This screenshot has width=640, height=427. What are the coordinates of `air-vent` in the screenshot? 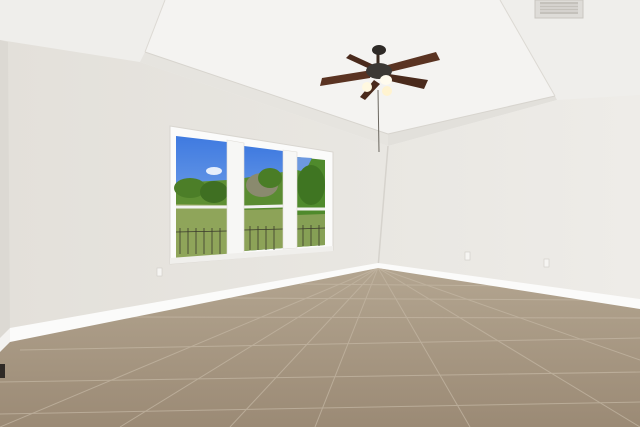 It's located at (559, 9).